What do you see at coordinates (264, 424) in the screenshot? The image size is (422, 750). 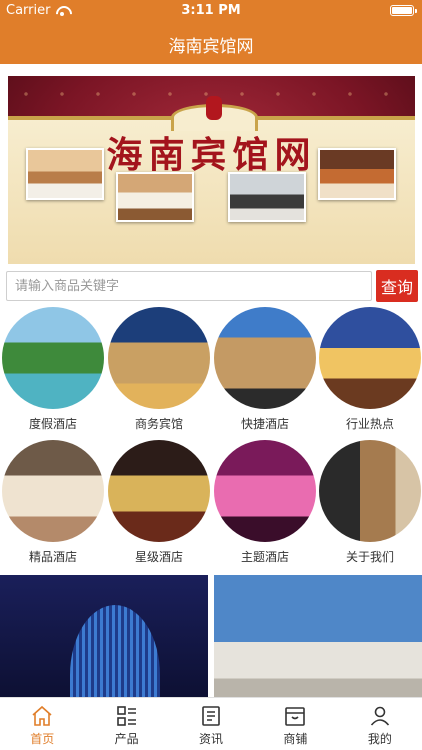 I see `category-label: 快捷酒店` at bounding box center [264, 424].